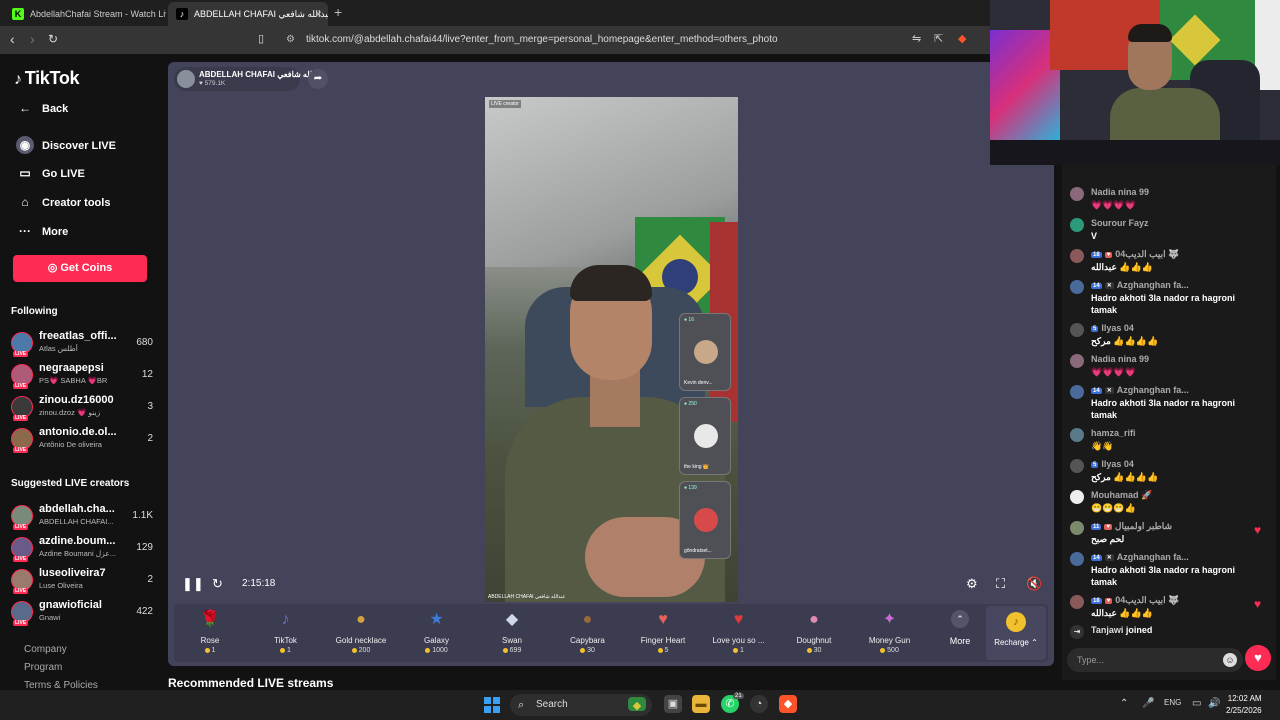 This screenshot has width=1280, height=720. I want to click on following-account: LIVE negraapepsi PS💗 SABHA 💗BR 12, so click(82, 377).